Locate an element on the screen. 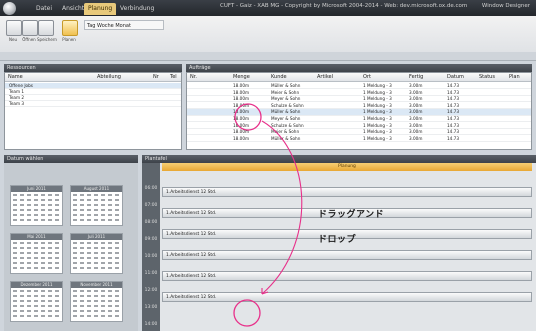  drag-drop-annotation is located at coordinates (268, 215).